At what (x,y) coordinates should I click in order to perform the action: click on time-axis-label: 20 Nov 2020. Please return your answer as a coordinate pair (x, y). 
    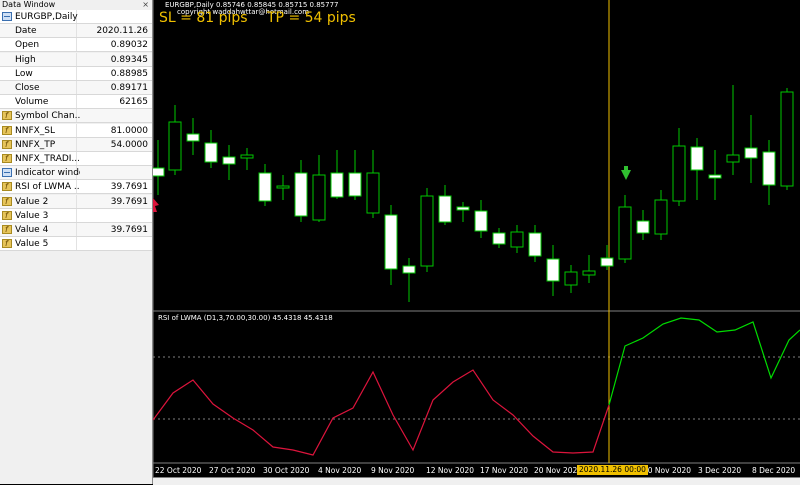
    Looking at the image, I should click on (558, 470).